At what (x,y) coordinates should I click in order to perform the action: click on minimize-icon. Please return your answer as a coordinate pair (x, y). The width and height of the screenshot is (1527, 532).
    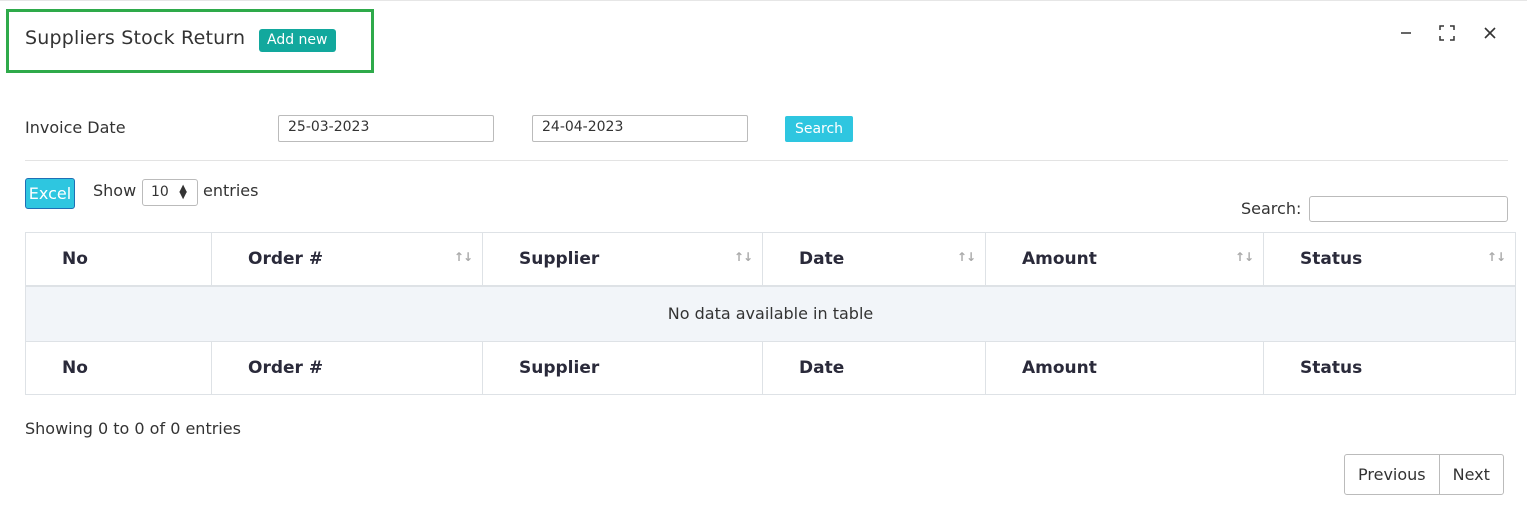
    Looking at the image, I should click on (1406, 33).